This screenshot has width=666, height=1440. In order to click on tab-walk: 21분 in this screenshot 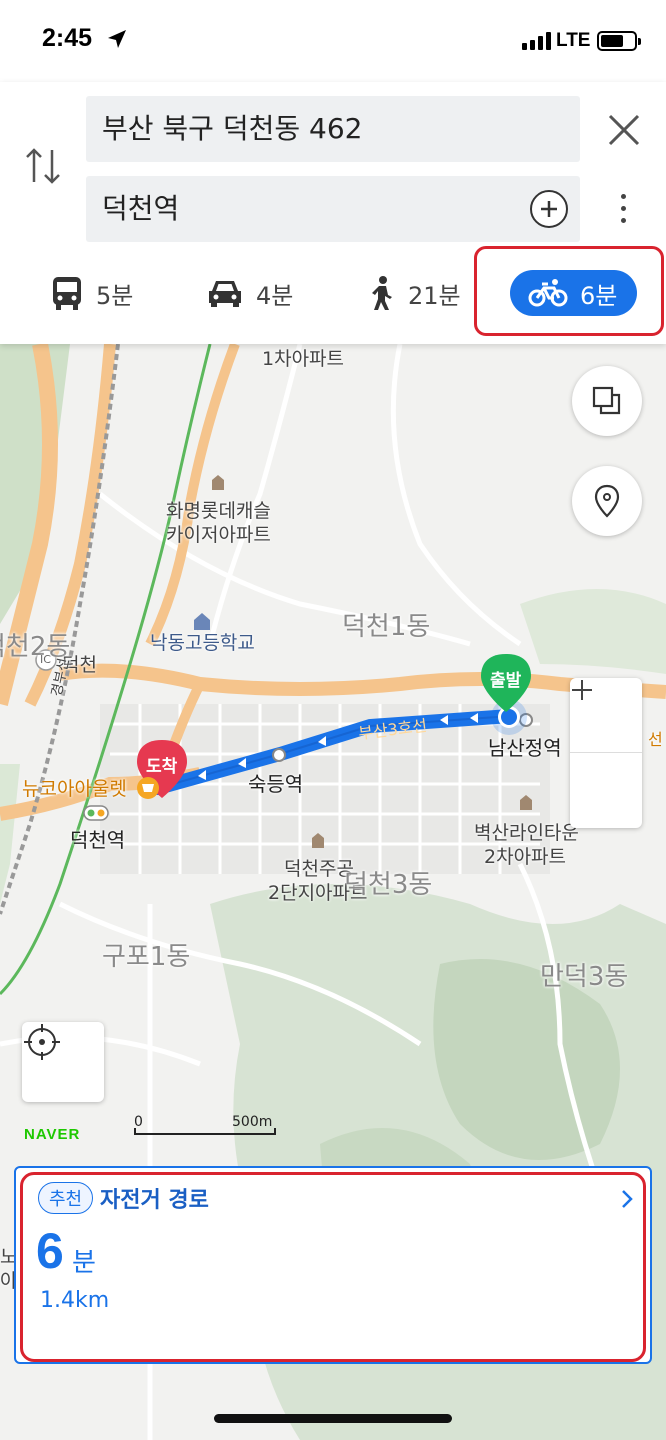, I will do `click(414, 293)`.